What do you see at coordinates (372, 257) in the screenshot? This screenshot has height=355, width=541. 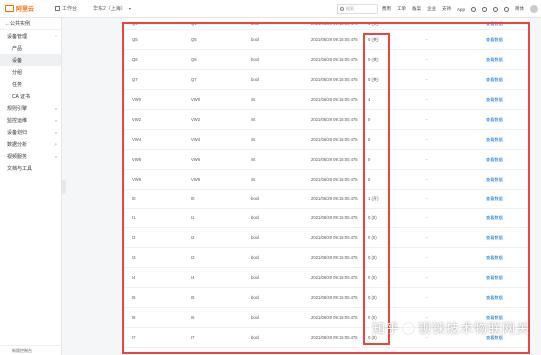 I see `cell-value: 0 (0)` at bounding box center [372, 257].